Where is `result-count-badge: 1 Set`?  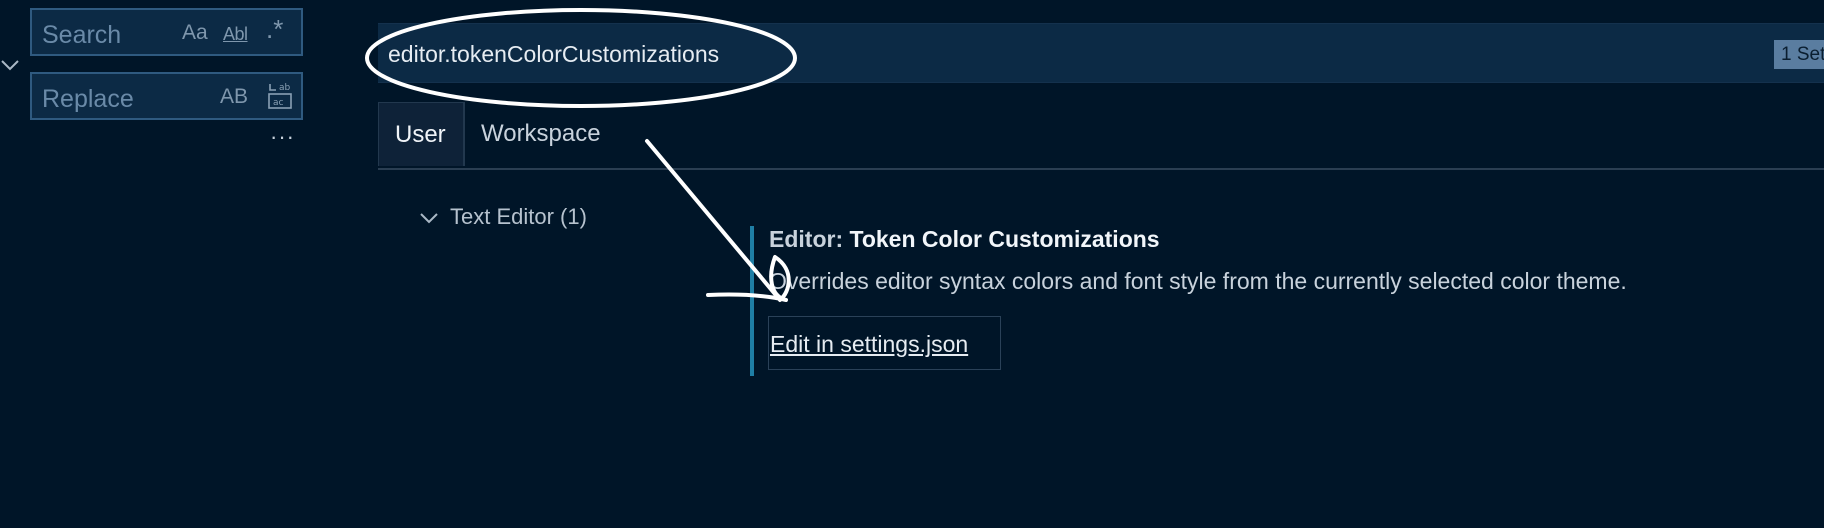 result-count-badge: 1 Set is located at coordinates (1799, 54).